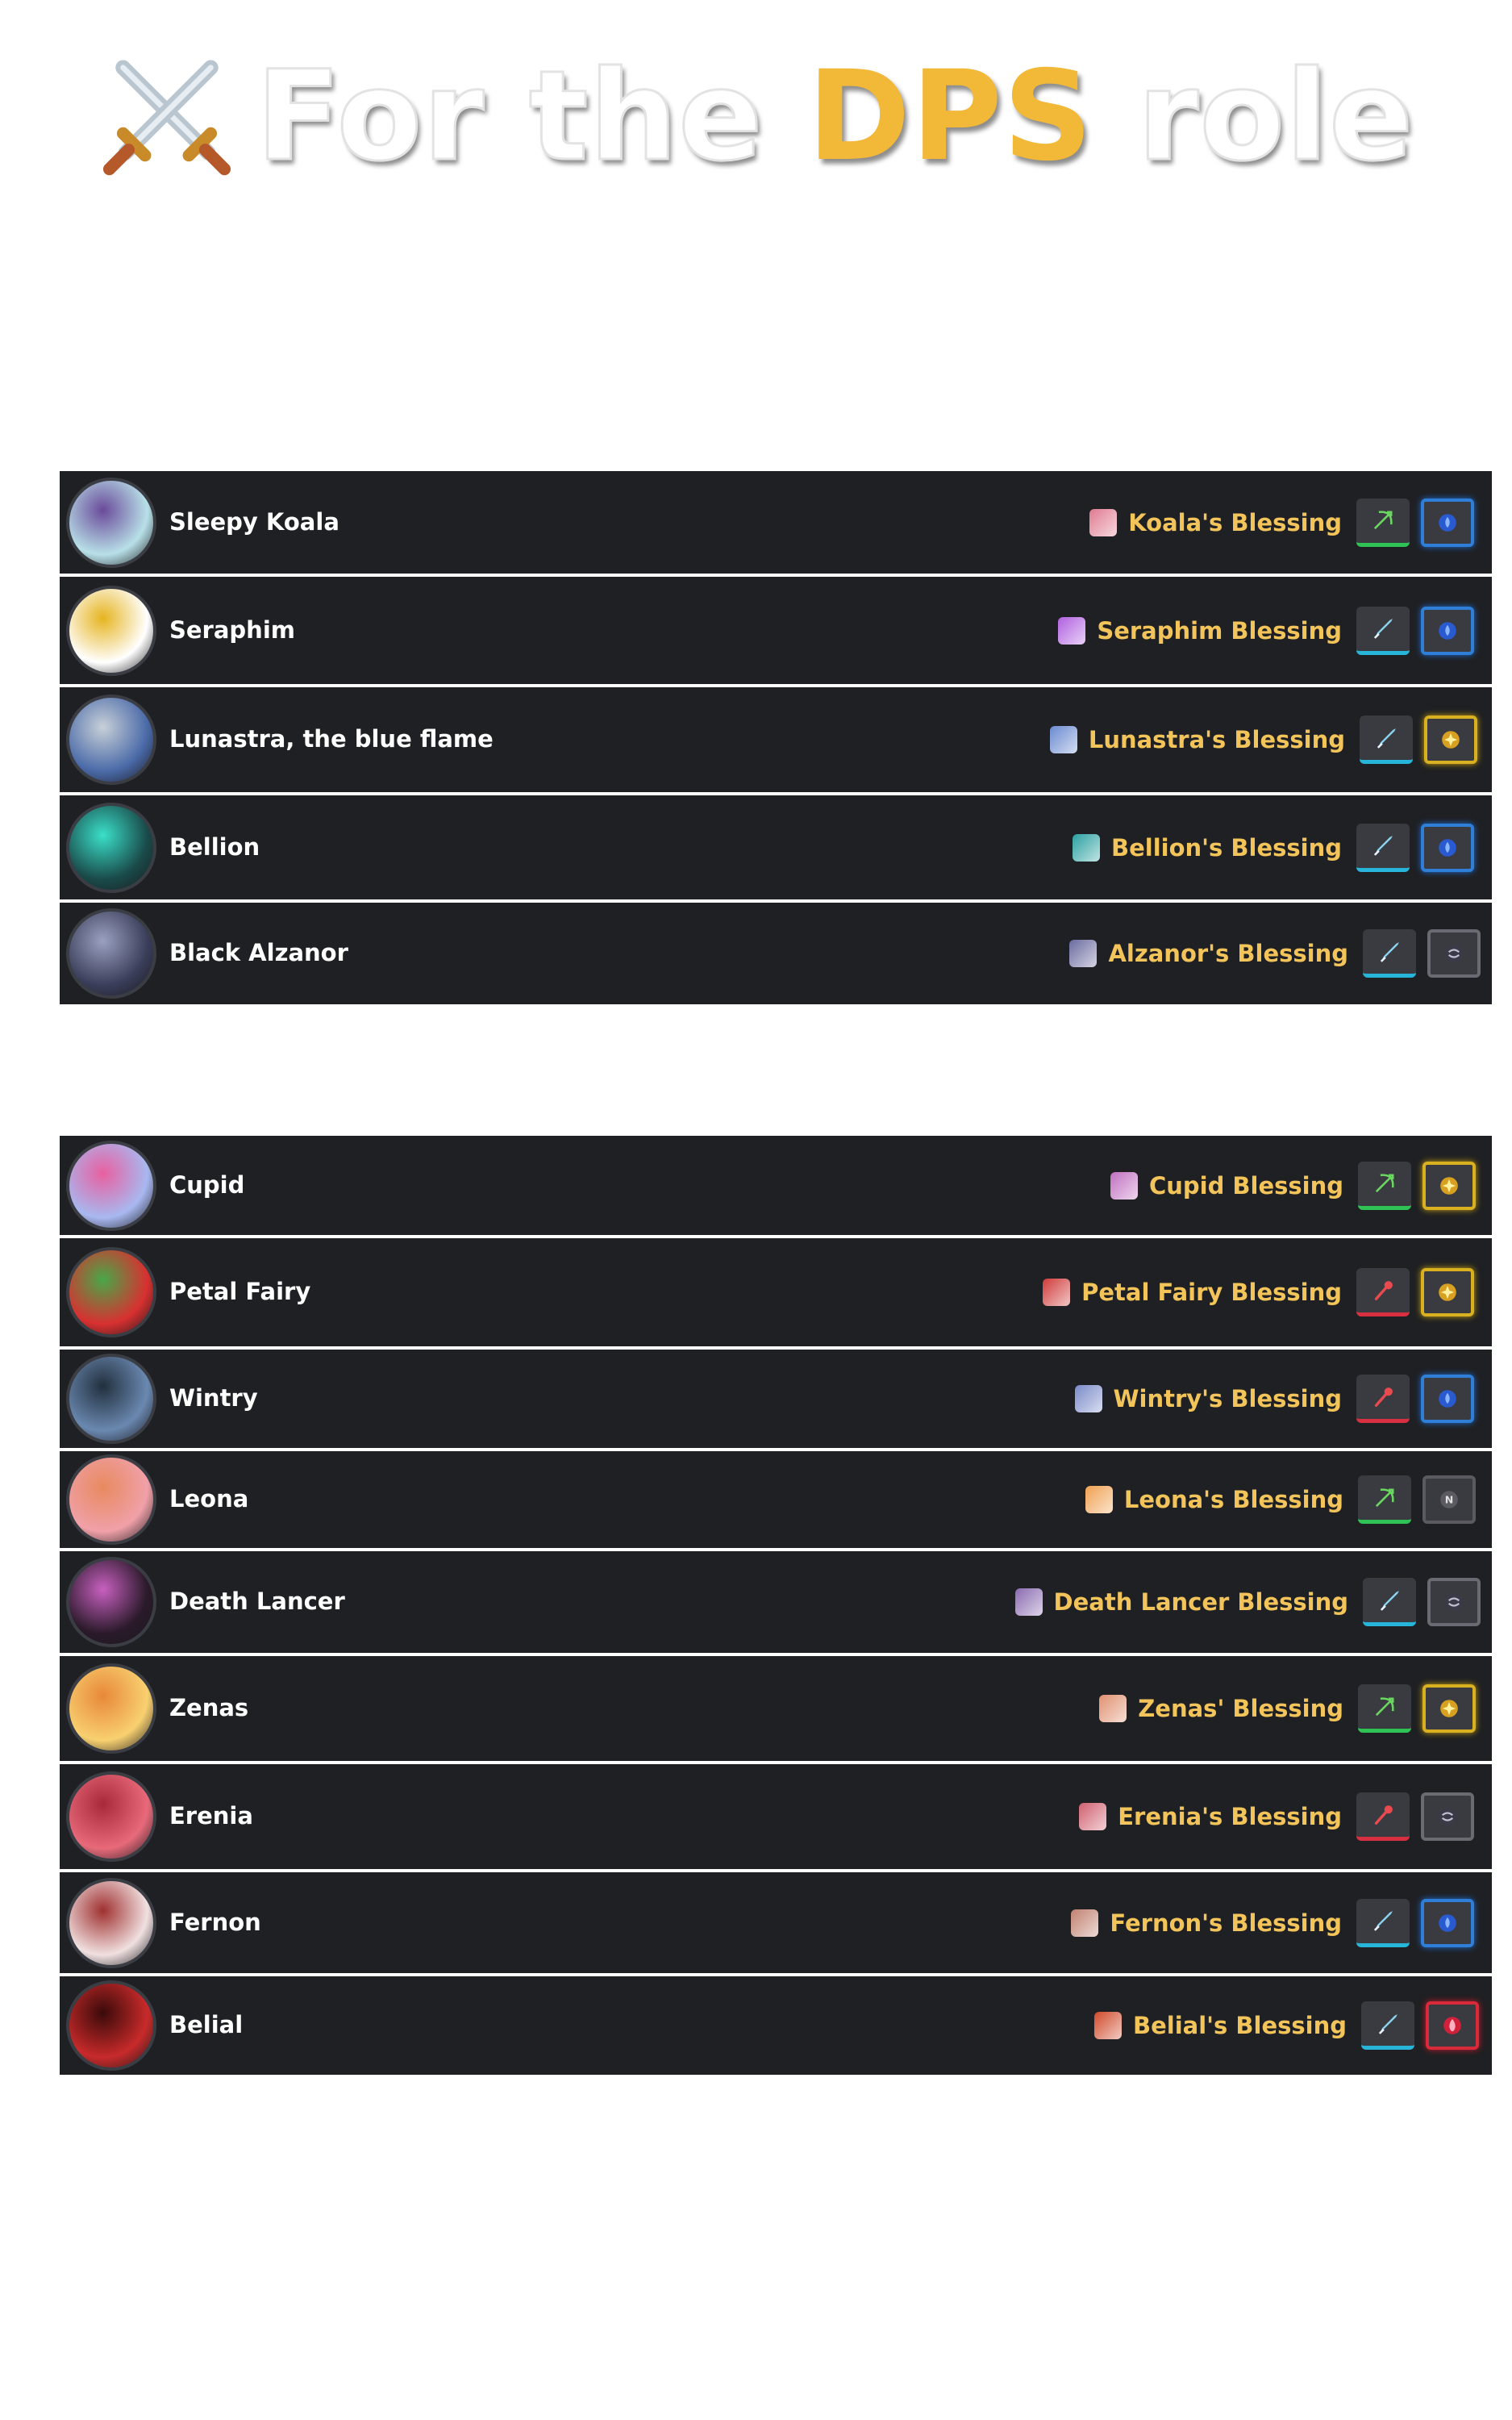 This screenshot has width=1512, height=2420. I want to click on pet-name: Petal Fairy, so click(240, 1291).